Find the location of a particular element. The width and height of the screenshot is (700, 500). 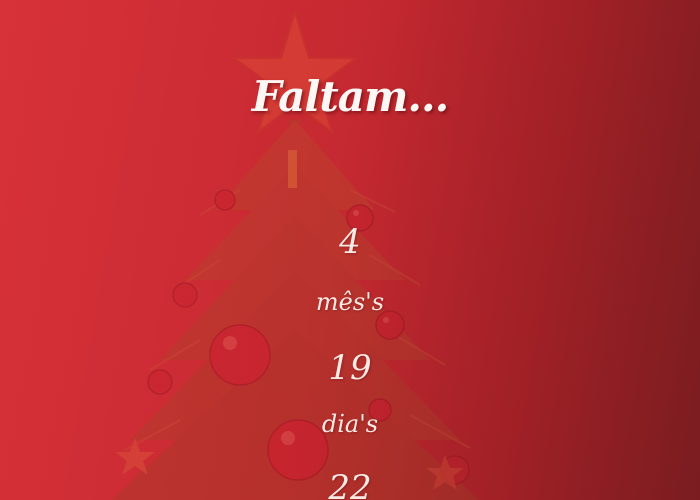

months-value: 4 is located at coordinates (350, 242).